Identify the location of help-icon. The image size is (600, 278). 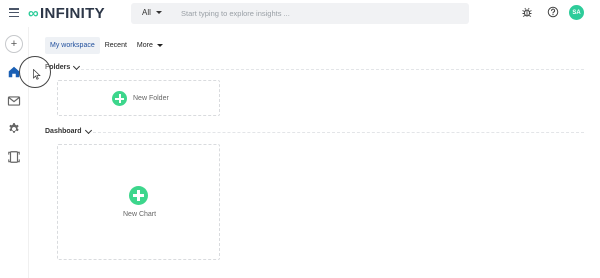
(553, 12).